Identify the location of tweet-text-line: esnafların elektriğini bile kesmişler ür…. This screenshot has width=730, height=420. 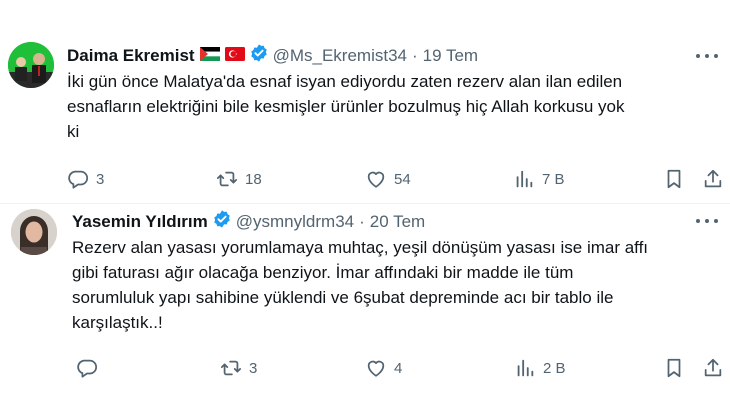
(346, 106).